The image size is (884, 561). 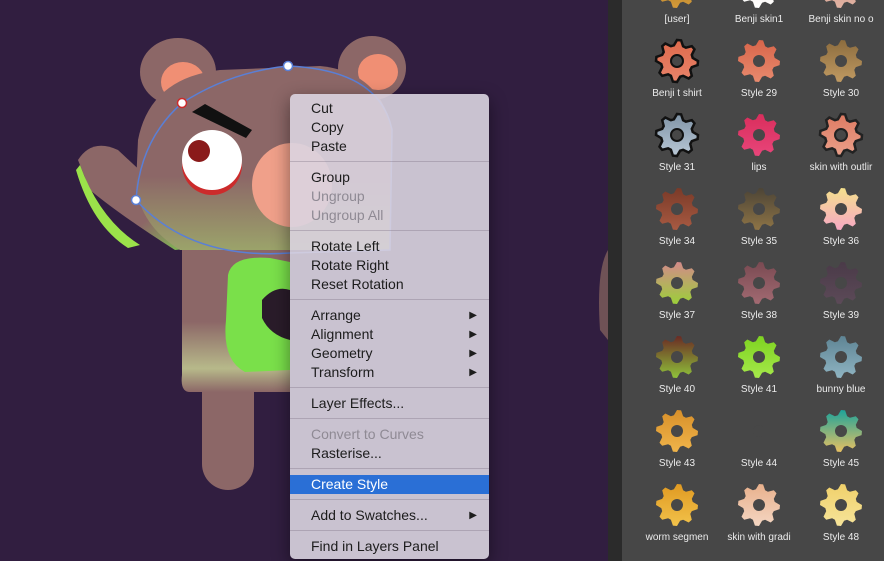 What do you see at coordinates (389, 484) in the screenshot?
I see `menu-item-create-style: Create Style` at bounding box center [389, 484].